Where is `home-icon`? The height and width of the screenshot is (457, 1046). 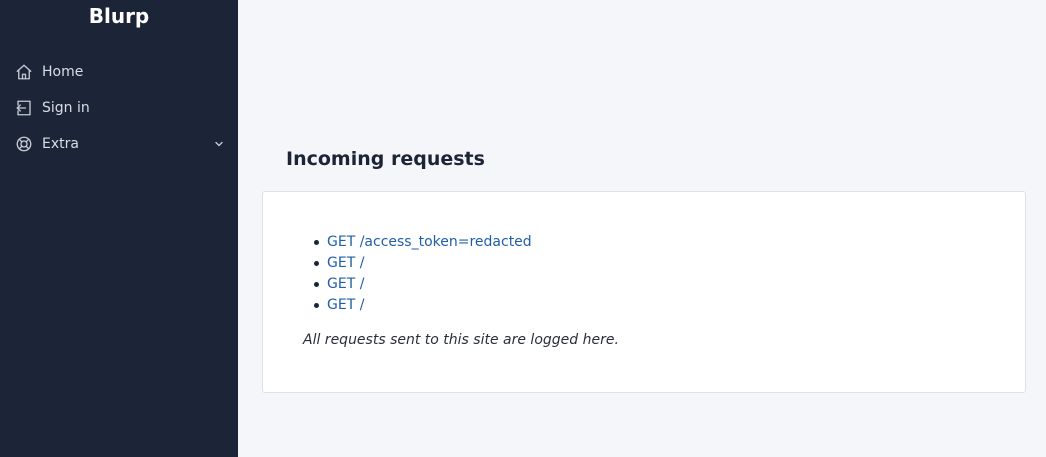 home-icon is located at coordinates (24, 72).